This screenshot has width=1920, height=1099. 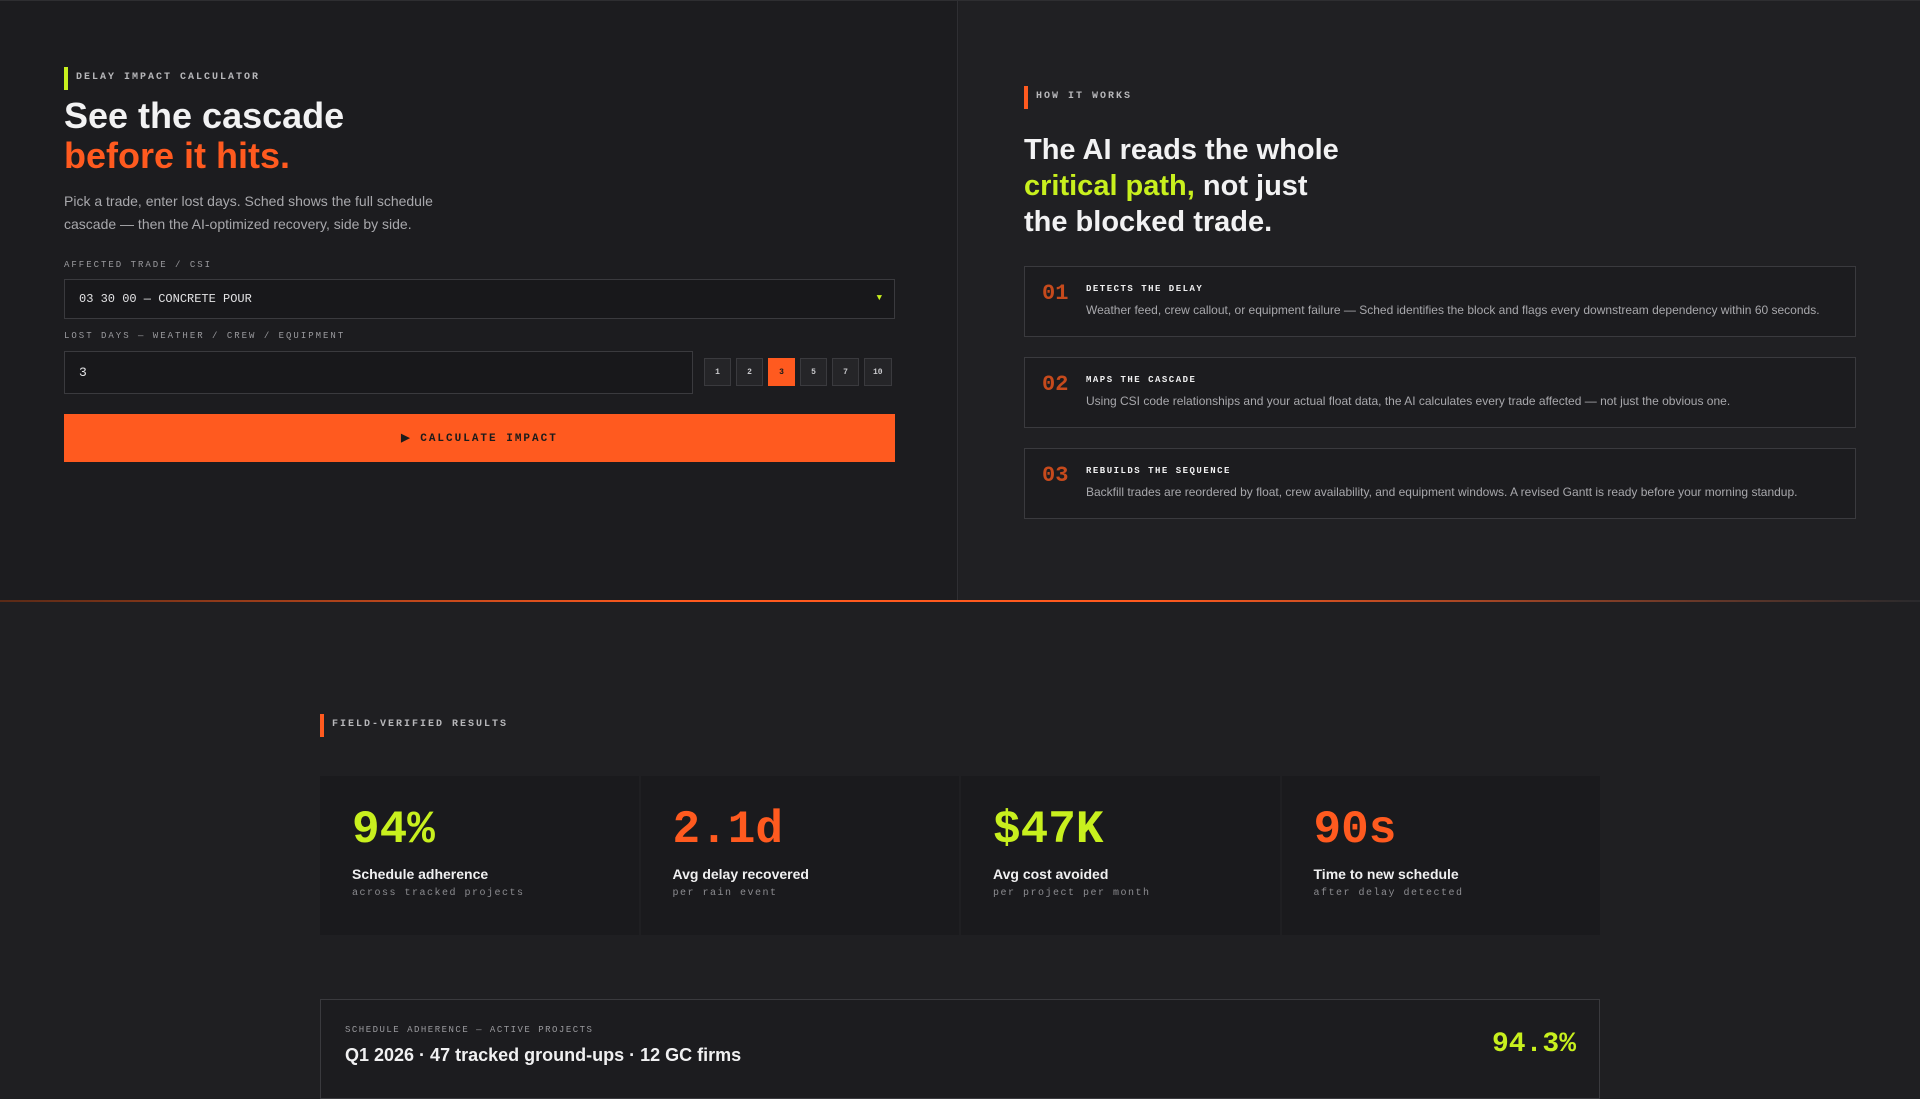 I want to click on calculate-impact-button: ▶ CALCULATE IMPACT, so click(x=479, y=438).